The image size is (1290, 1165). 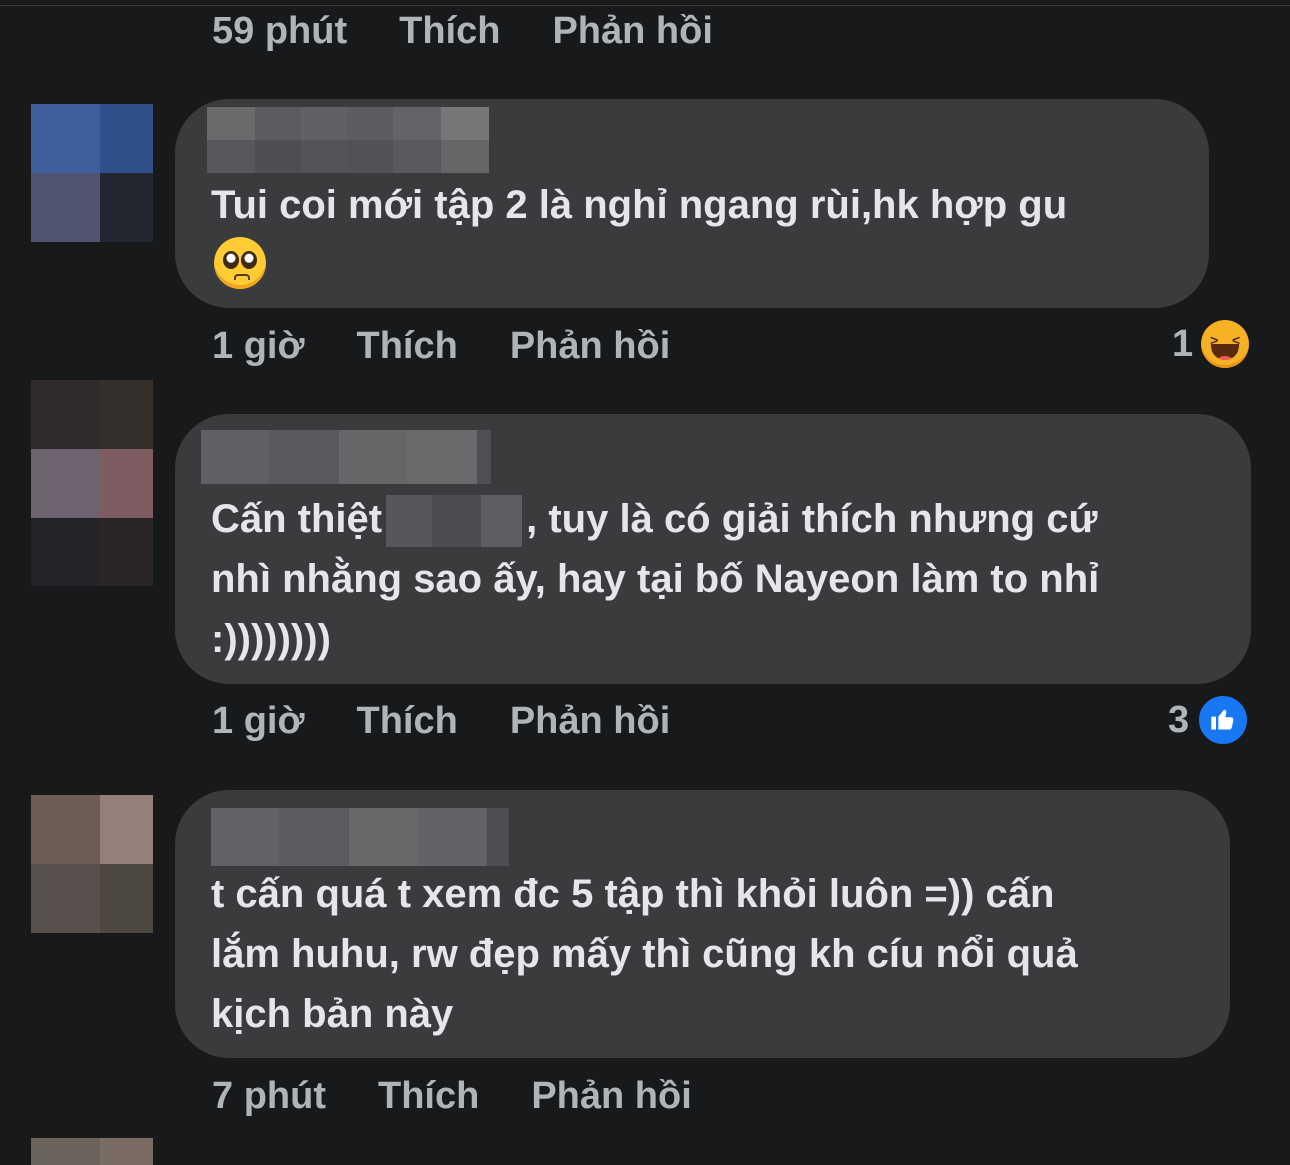 I want to click on comment-text: kịch bản này, so click(x=332, y=1014).